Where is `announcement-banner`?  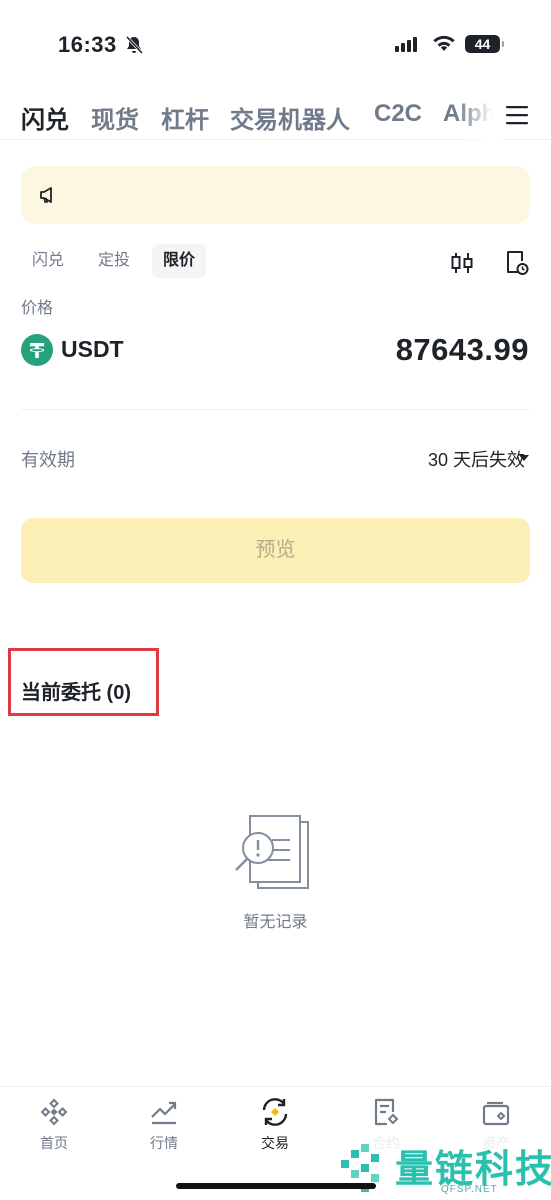
announcement-banner is located at coordinates (275, 195).